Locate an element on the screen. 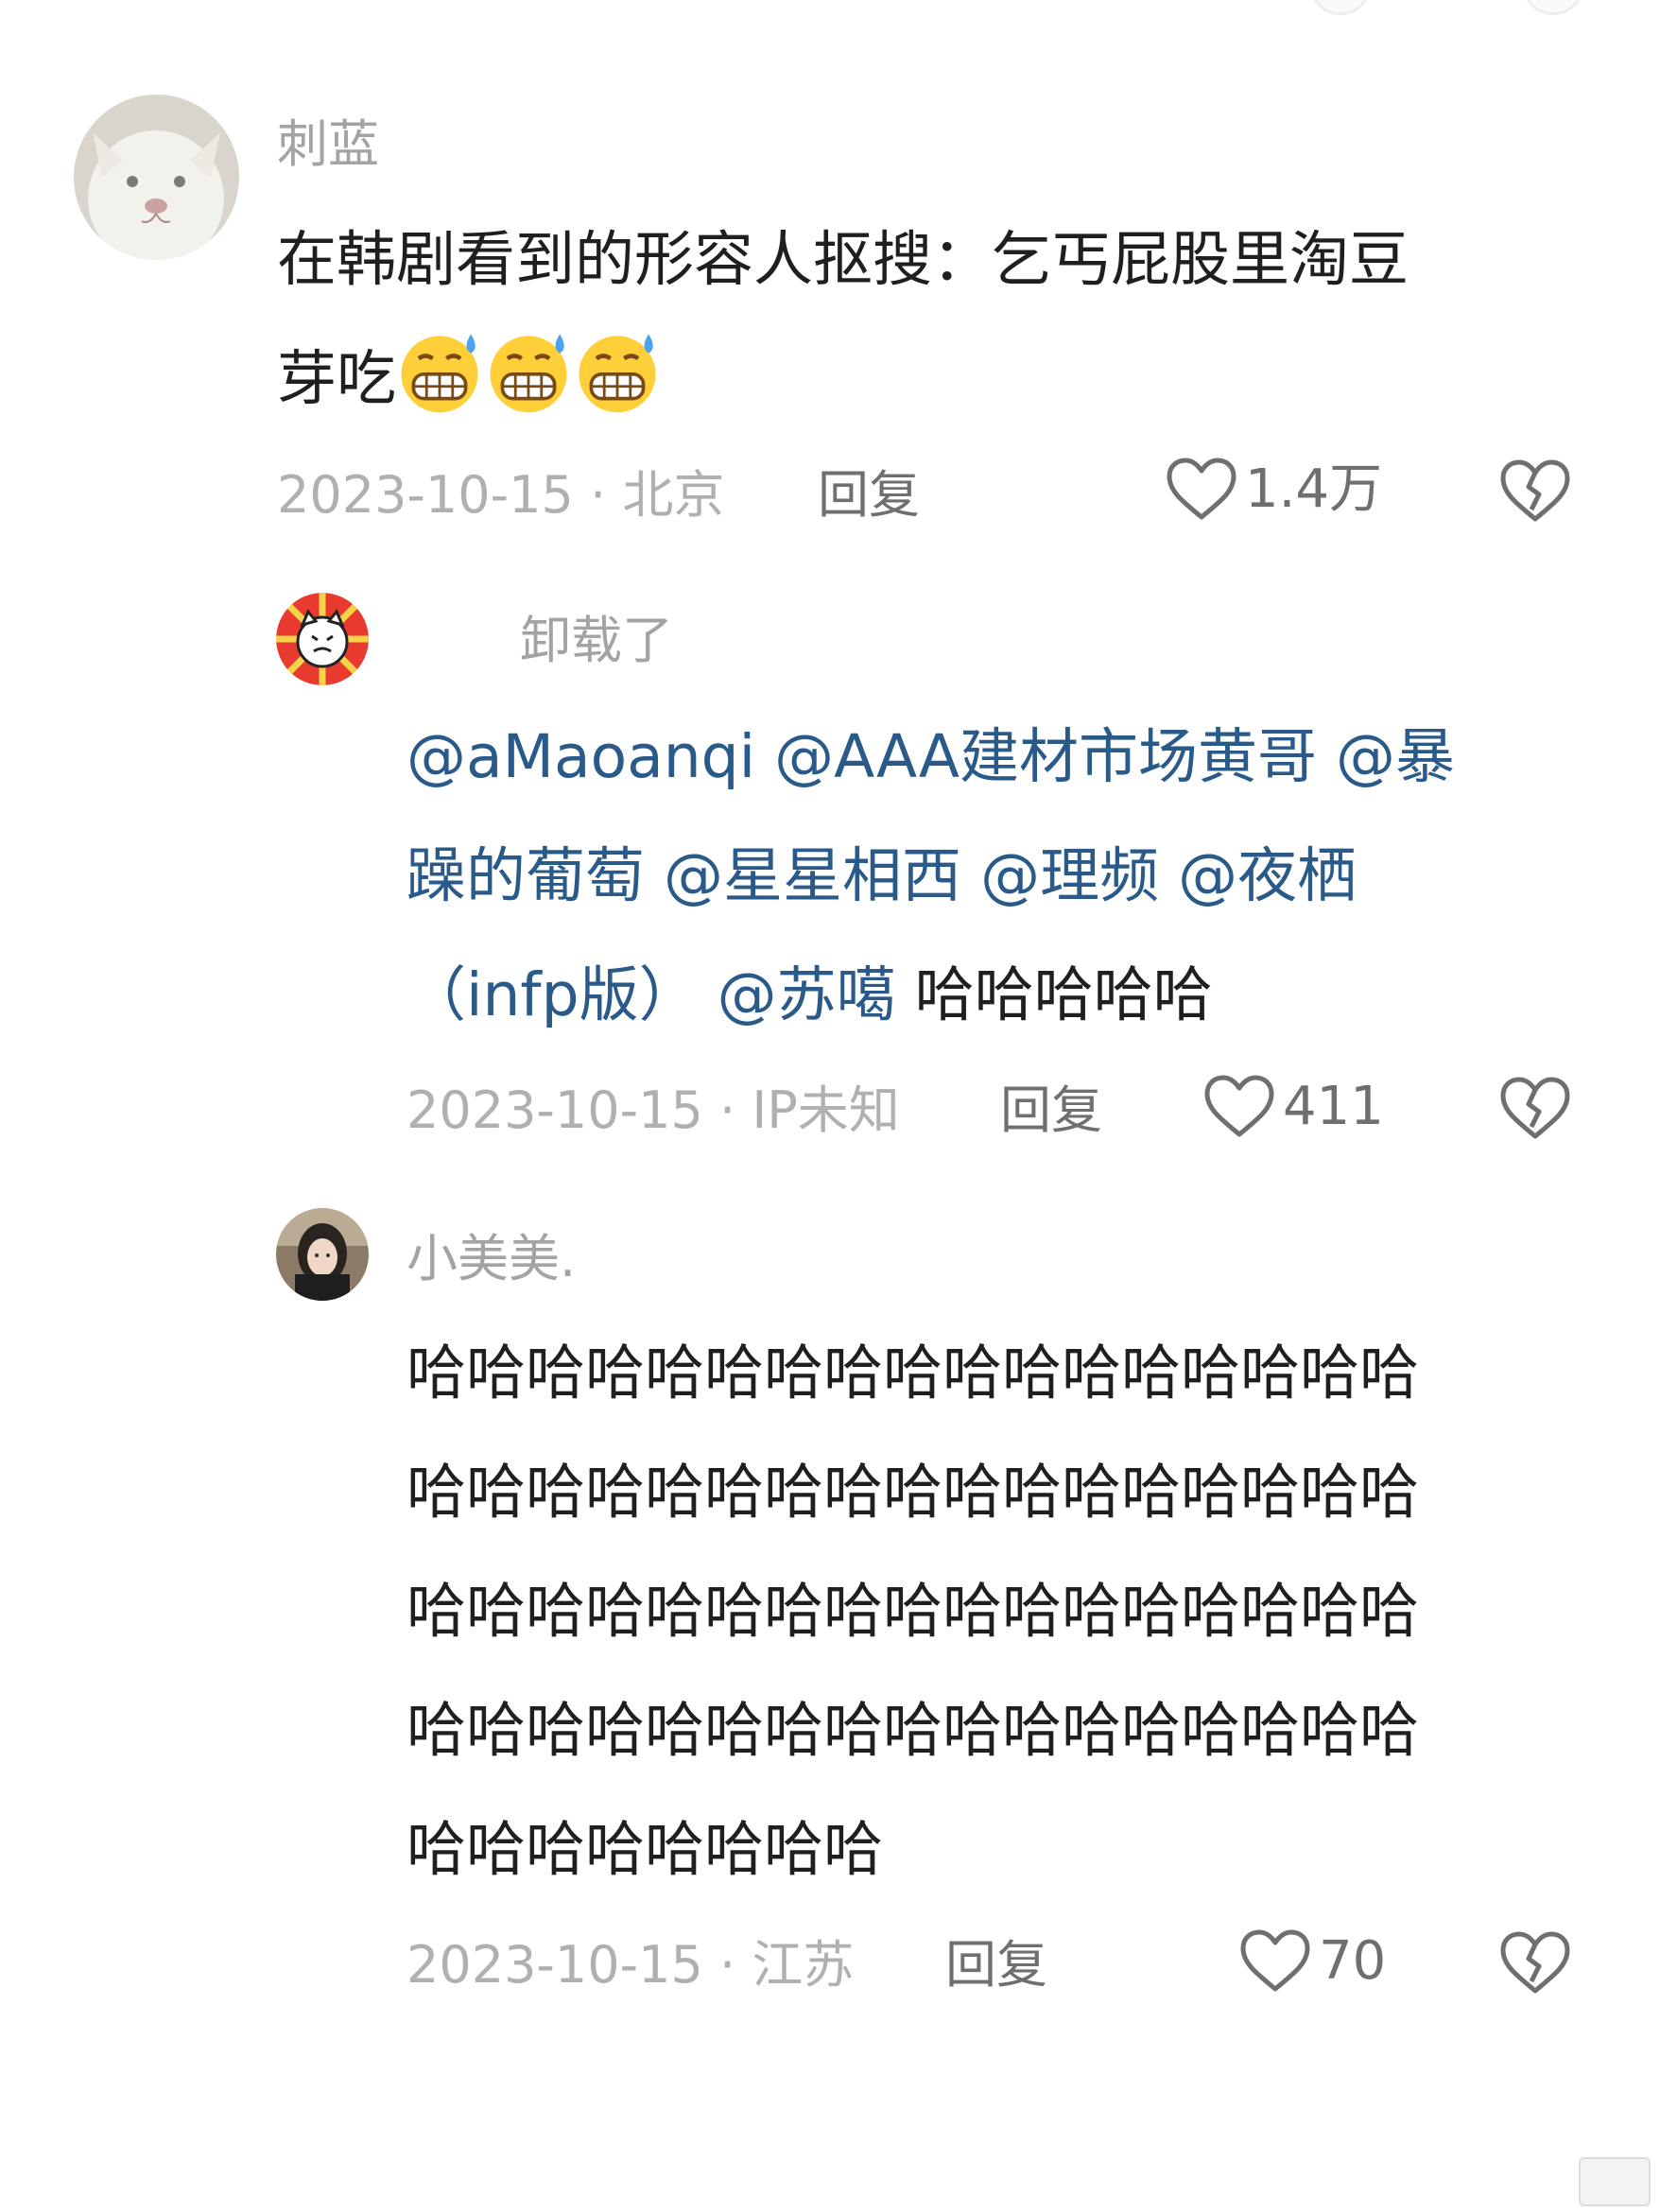 This screenshot has width=1660, height=2212. like-count: 70 is located at coordinates (1353, 1961).